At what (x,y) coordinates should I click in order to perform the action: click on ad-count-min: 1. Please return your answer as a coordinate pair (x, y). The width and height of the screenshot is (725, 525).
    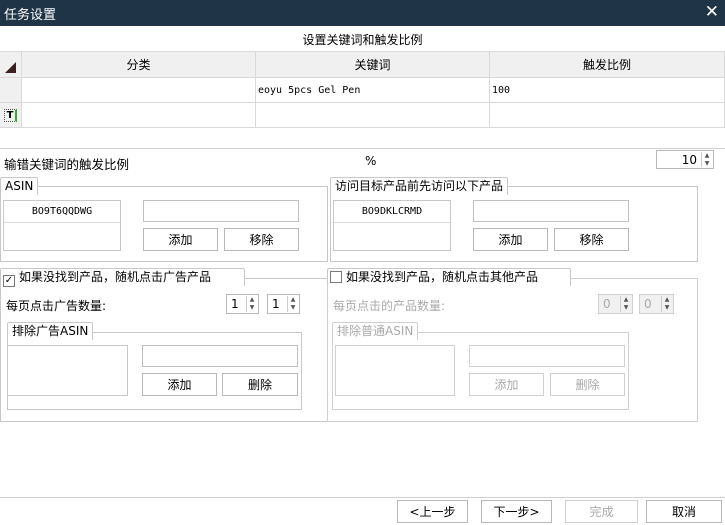
    Looking at the image, I should click on (235, 304).